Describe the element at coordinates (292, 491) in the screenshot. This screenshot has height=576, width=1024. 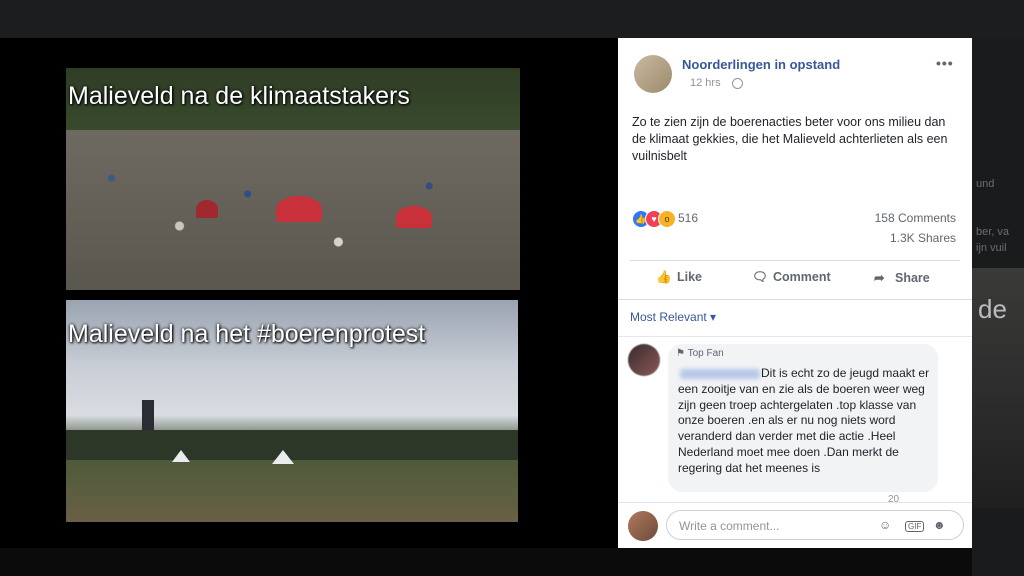
I see `clean-field` at that location.